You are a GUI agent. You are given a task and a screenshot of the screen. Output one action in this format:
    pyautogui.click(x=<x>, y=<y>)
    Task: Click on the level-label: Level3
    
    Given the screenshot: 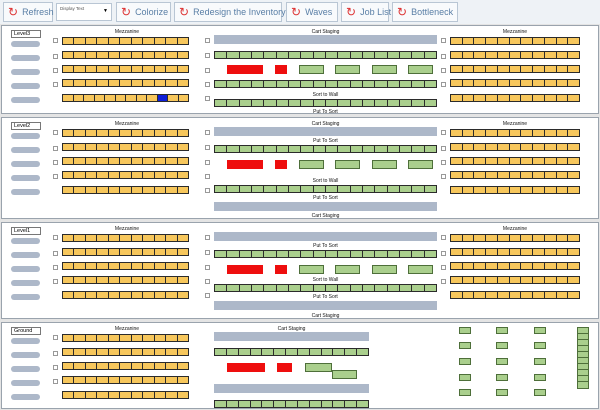 What is the action you would take?
    pyautogui.click(x=26, y=34)
    